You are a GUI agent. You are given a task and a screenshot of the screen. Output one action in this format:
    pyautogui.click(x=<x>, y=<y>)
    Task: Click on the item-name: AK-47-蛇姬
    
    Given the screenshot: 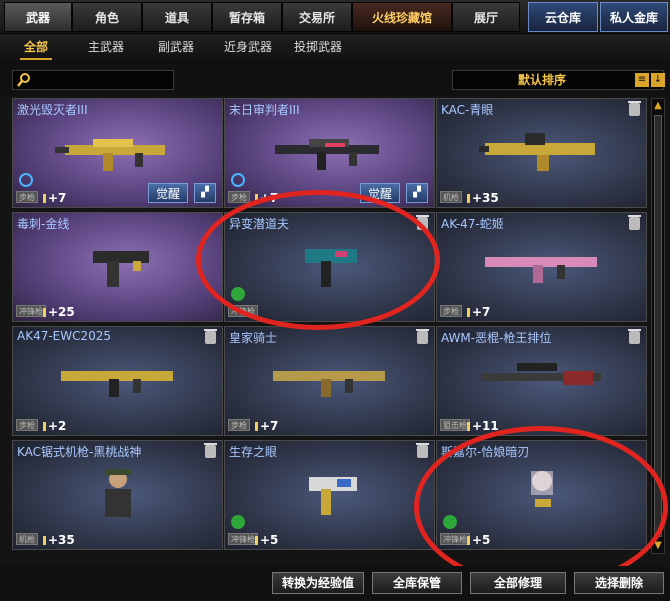 What is the action you would take?
    pyautogui.click(x=472, y=224)
    